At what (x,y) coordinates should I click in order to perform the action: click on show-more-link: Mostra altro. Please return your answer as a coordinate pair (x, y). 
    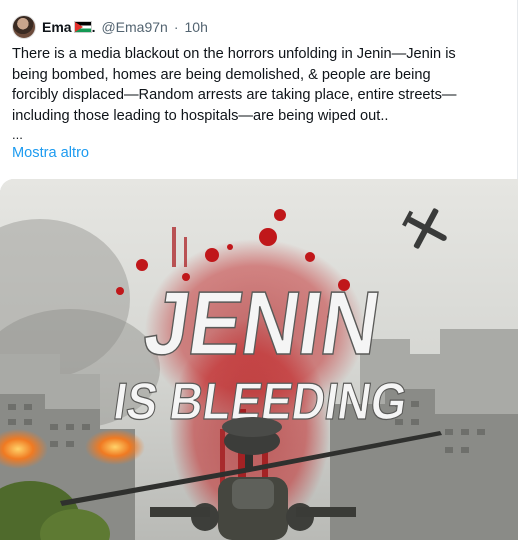
    Looking at the image, I should click on (50, 153).